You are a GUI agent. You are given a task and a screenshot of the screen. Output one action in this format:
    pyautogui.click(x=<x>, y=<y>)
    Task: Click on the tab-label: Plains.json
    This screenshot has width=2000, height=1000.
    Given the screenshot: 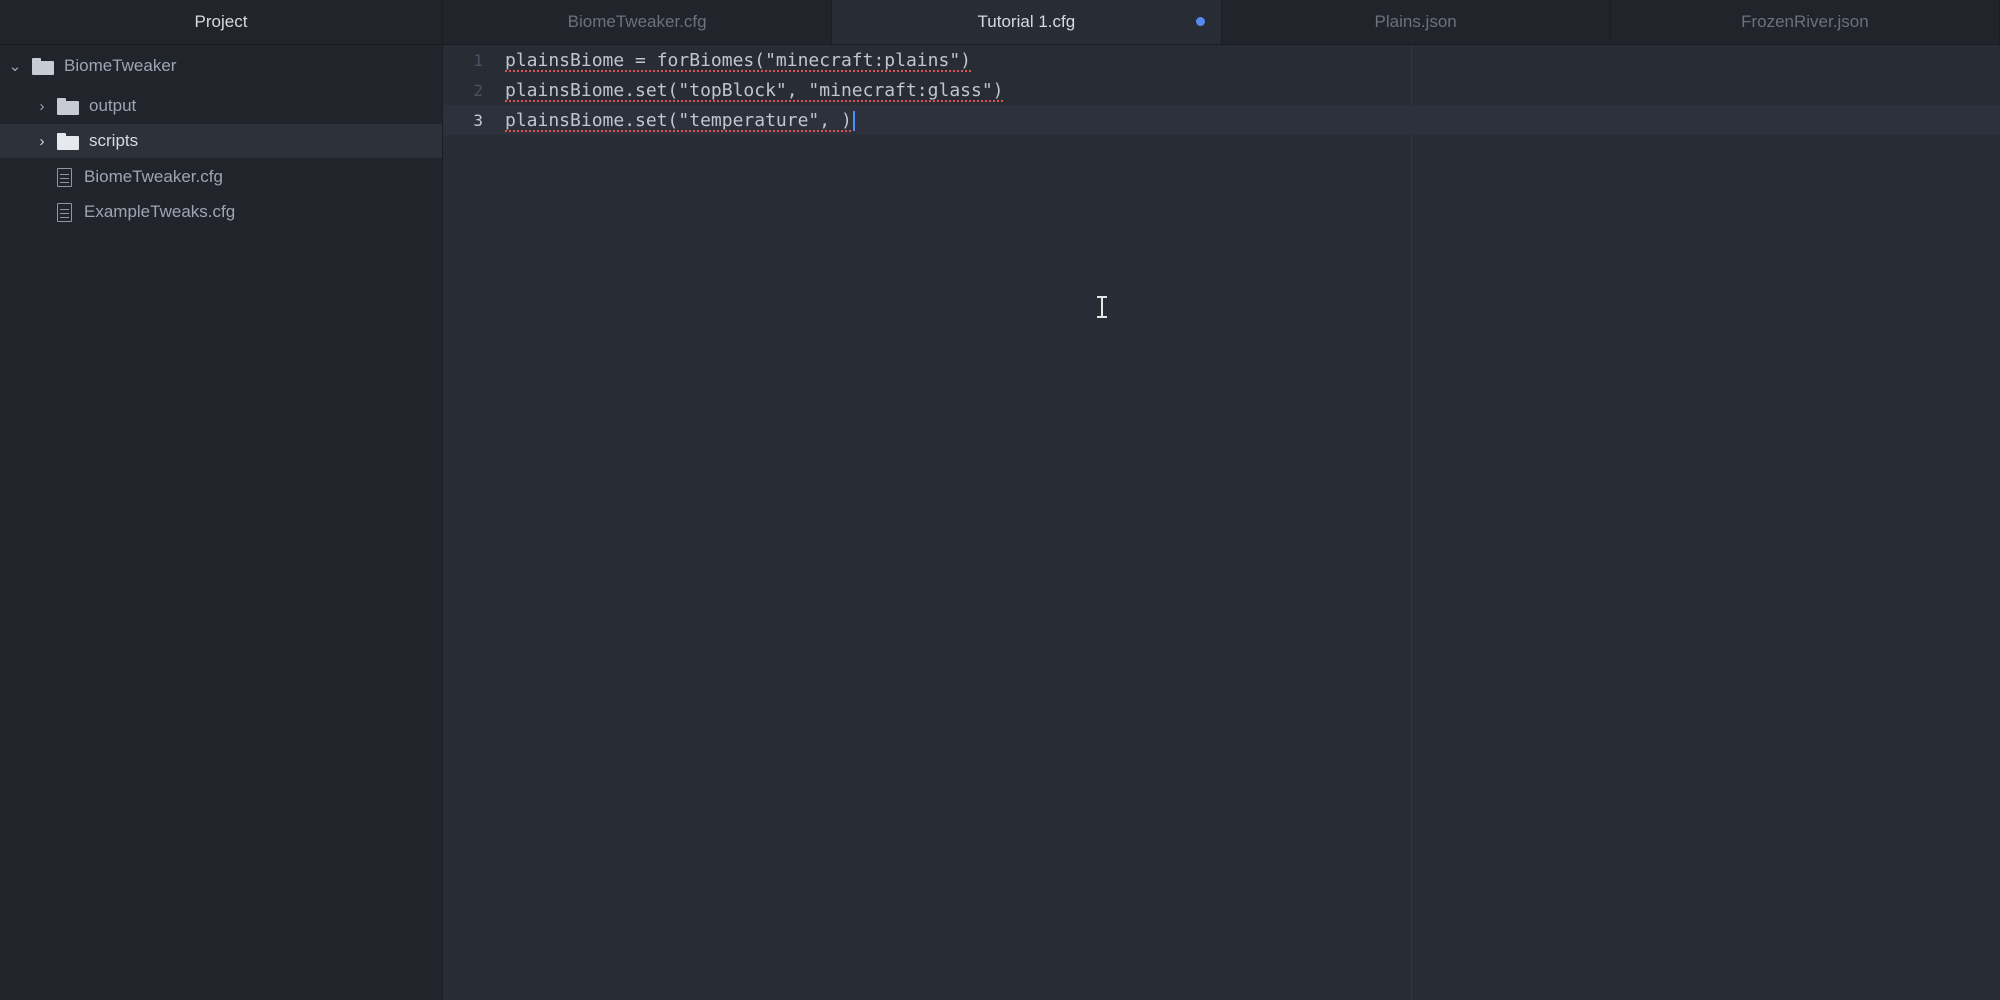 What is the action you would take?
    pyautogui.click(x=1415, y=21)
    